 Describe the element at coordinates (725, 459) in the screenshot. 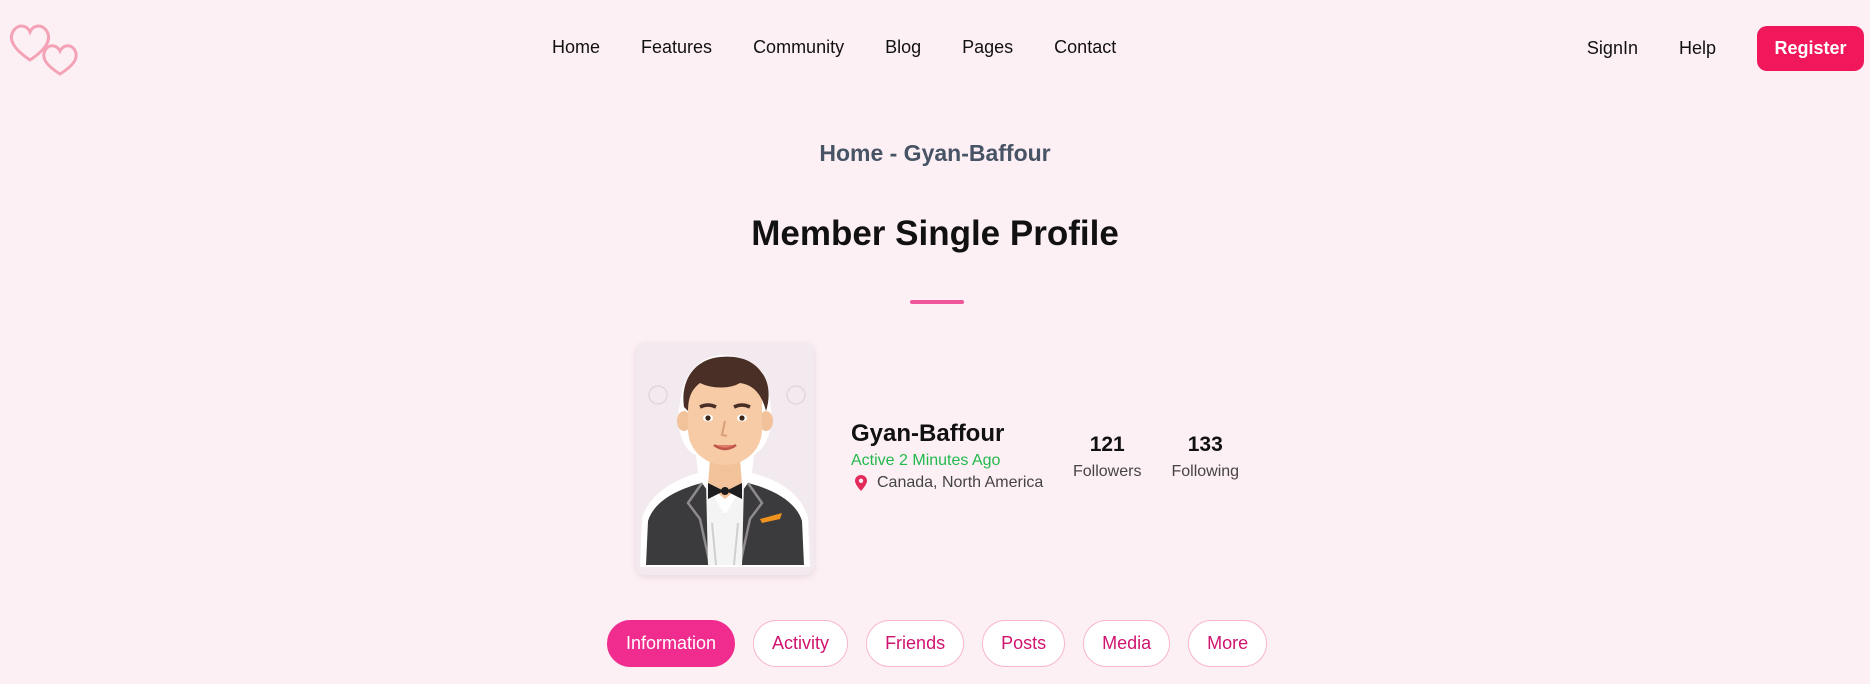

I see `avatar` at that location.